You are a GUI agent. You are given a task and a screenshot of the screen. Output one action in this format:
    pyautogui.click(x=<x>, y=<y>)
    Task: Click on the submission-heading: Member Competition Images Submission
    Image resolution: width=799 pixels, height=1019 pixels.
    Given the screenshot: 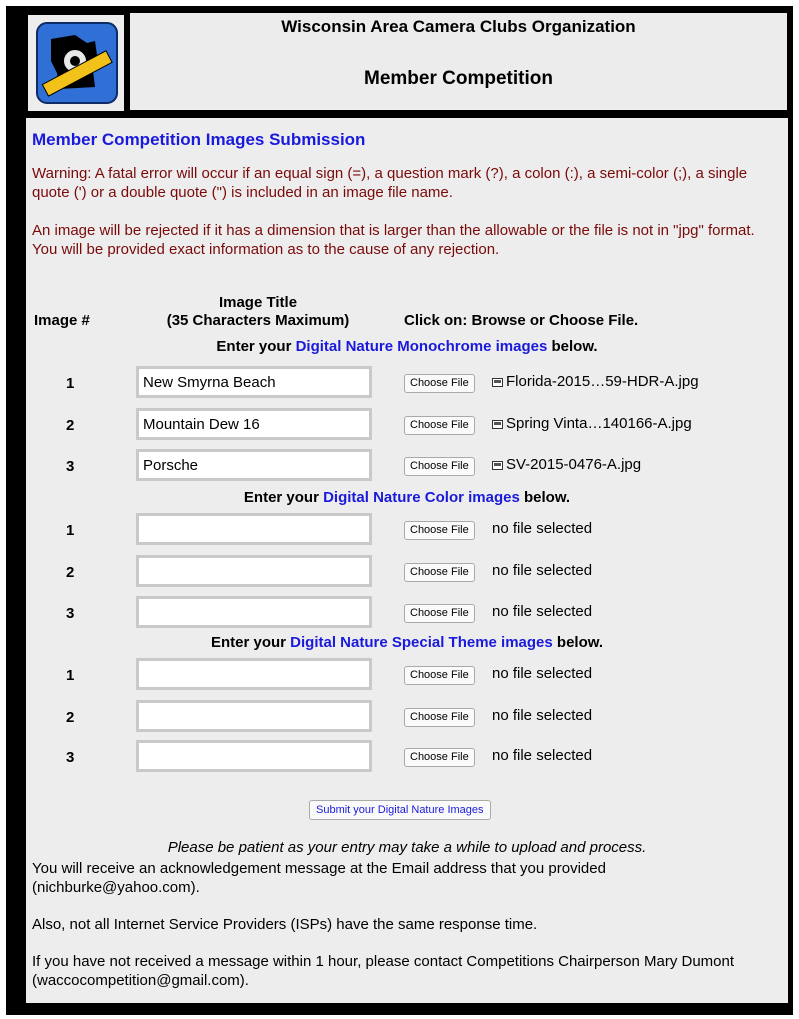 What is the action you would take?
    pyautogui.click(x=199, y=139)
    